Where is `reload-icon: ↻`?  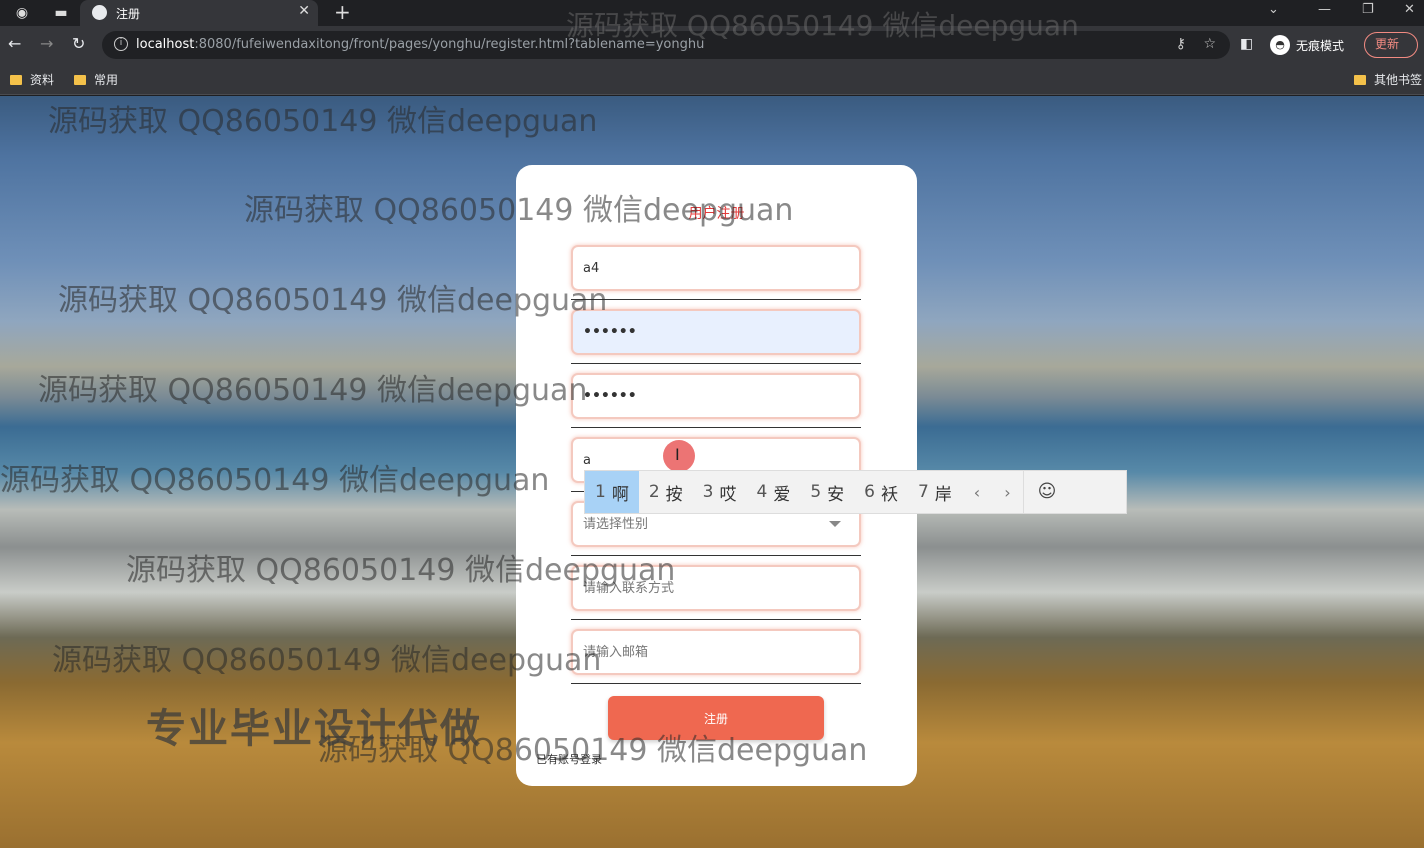
reload-icon: ↻ is located at coordinates (78, 43).